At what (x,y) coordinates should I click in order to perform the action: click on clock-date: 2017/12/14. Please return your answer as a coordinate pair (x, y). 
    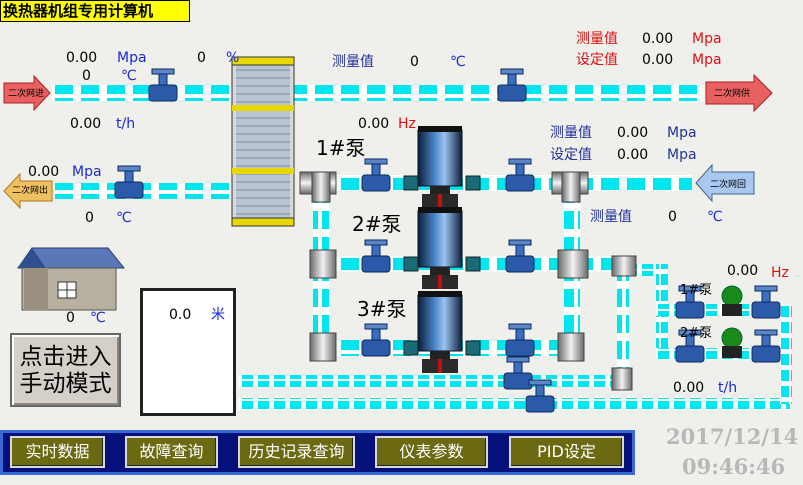
    Looking at the image, I should click on (732, 436).